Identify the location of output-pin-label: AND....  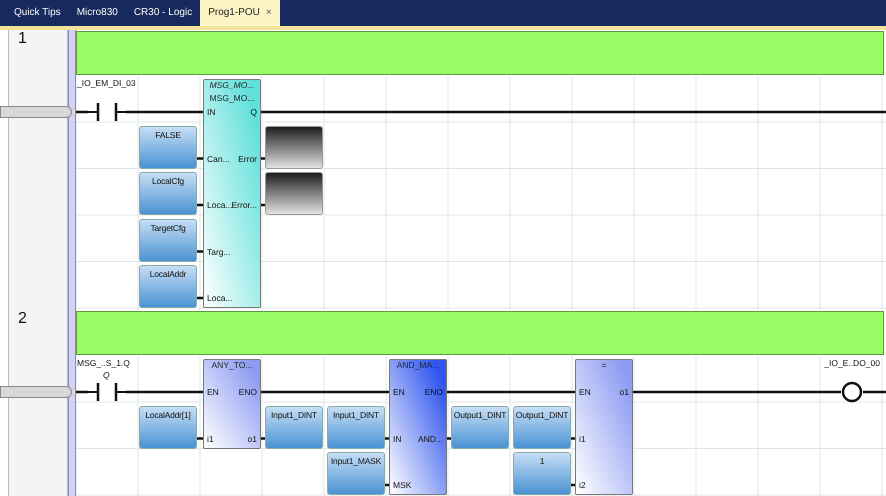
(430, 438).